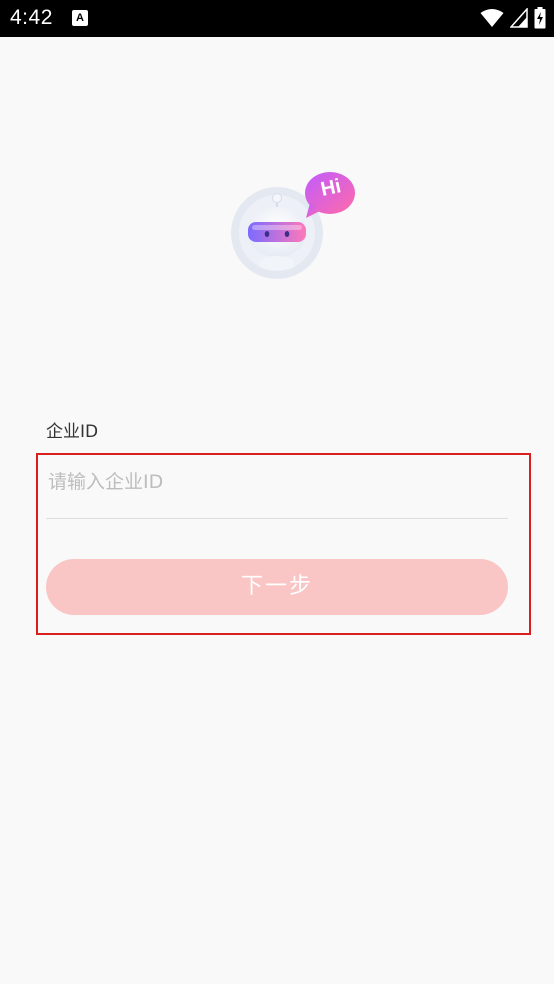 The image size is (554, 984). What do you see at coordinates (80, 18) in the screenshot?
I see `notification-a-icon: A` at bounding box center [80, 18].